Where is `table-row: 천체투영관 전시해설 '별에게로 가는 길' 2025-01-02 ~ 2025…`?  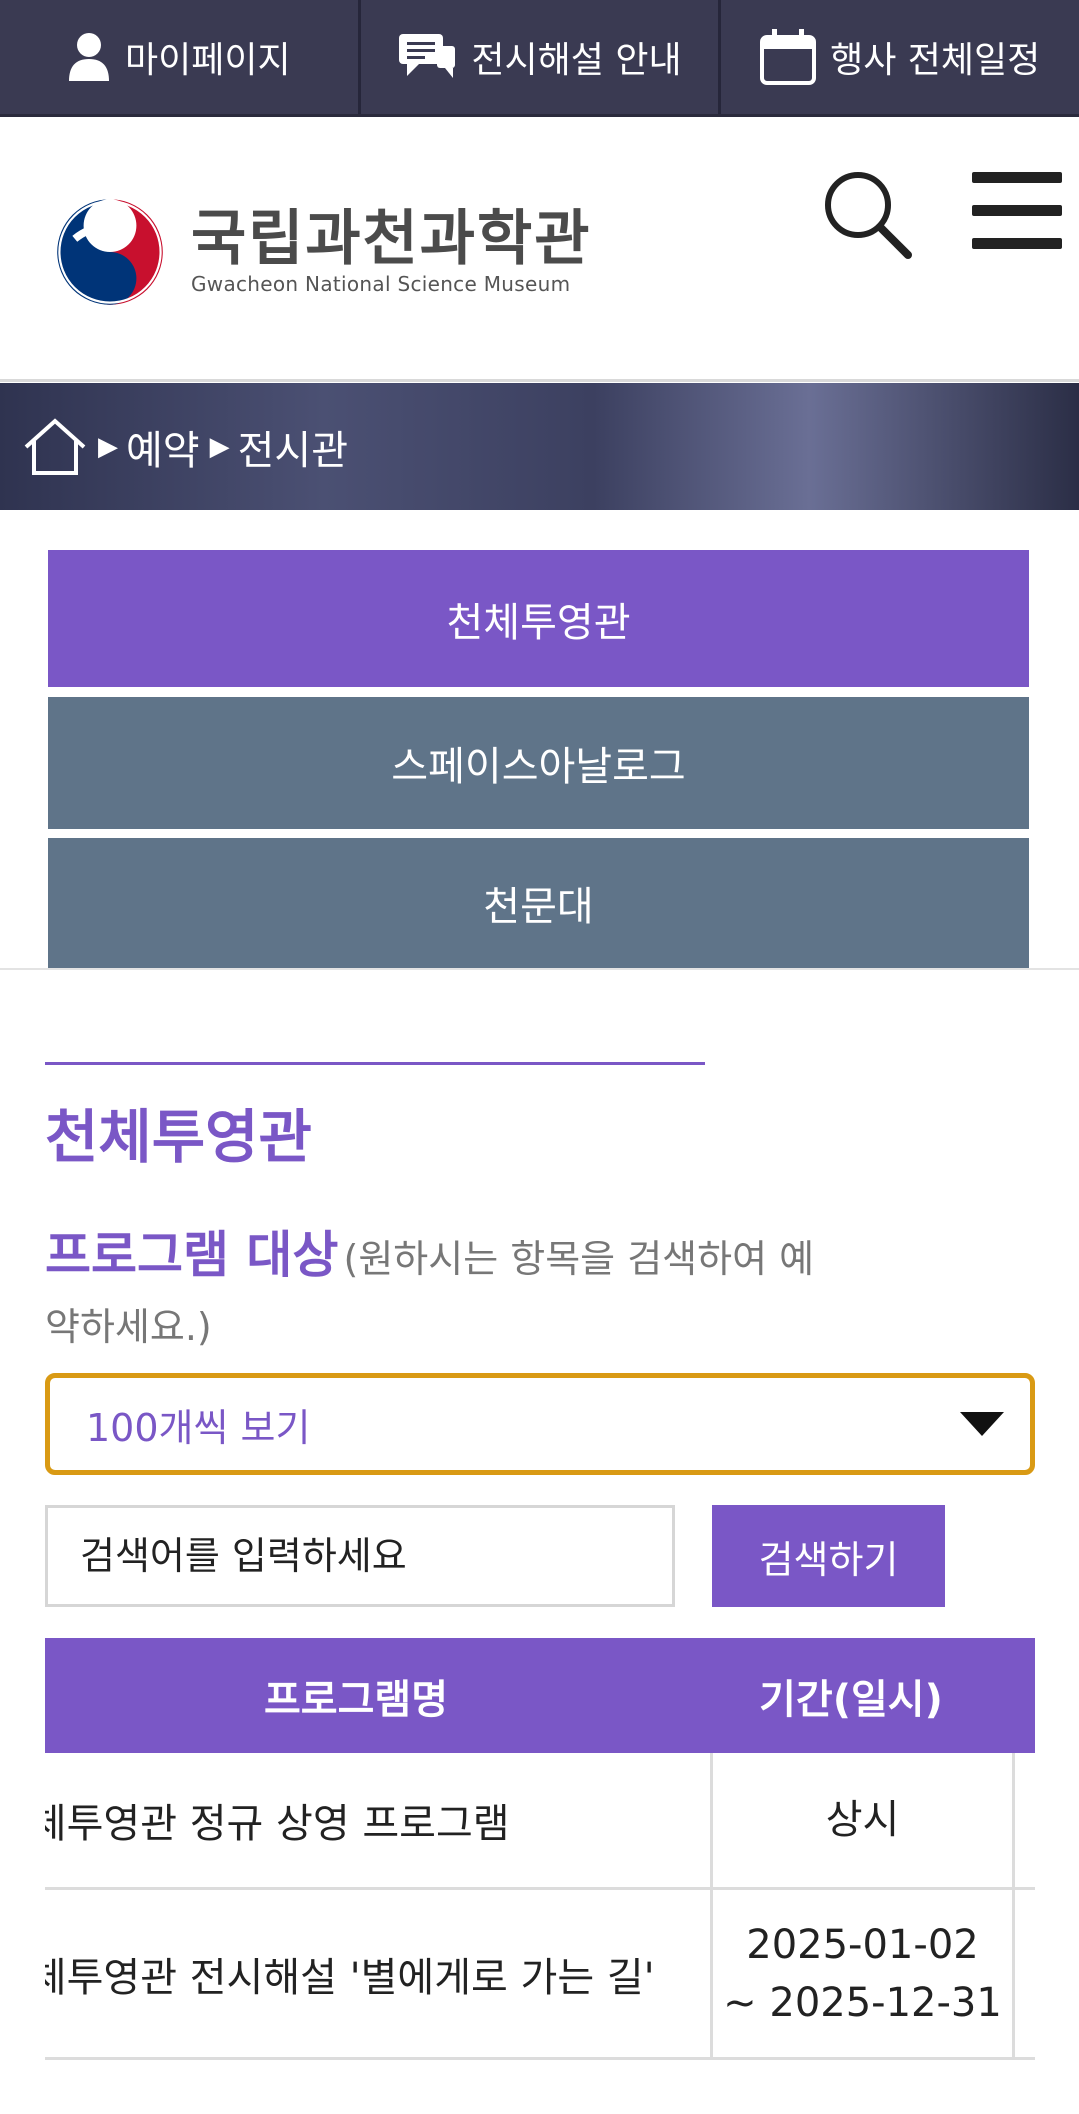 table-row: 천체투영관 전시해설 '별에게로 가는 길' 2025-01-02 ~ 2025… is located at coordinates (540, 1975).